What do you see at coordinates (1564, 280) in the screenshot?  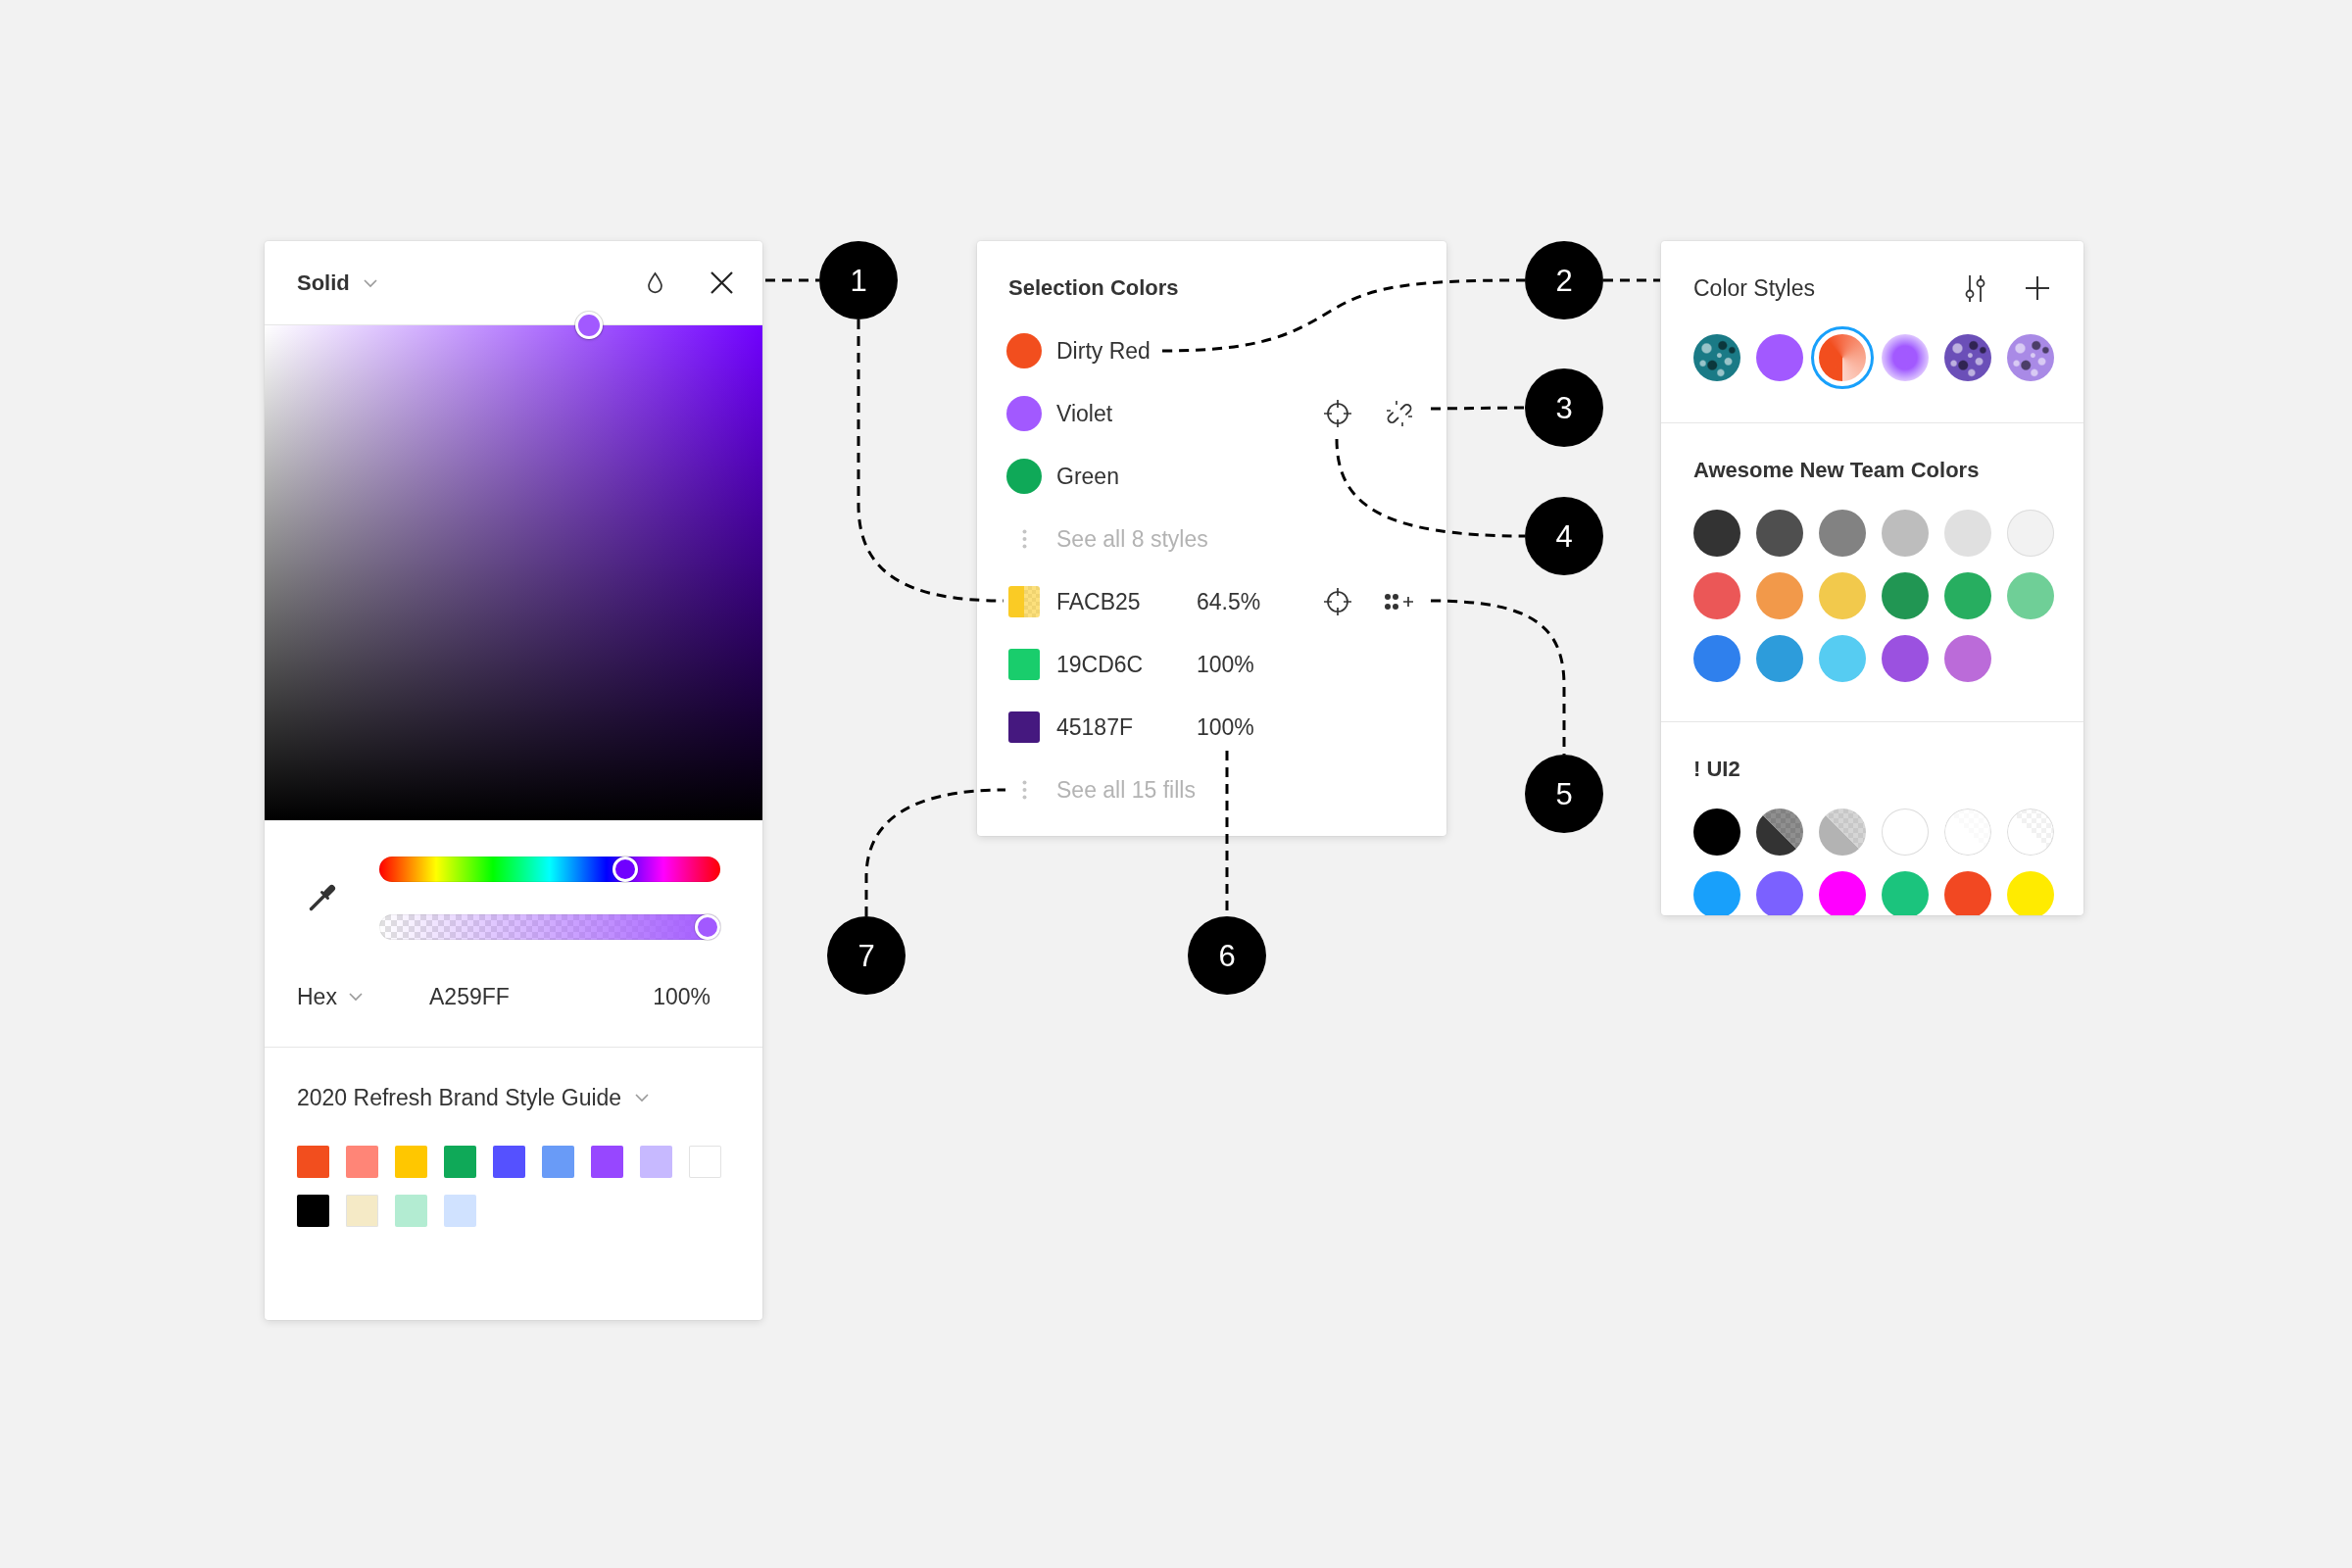 I see `callout-marker: 2` at bounding box center [1564, 280].